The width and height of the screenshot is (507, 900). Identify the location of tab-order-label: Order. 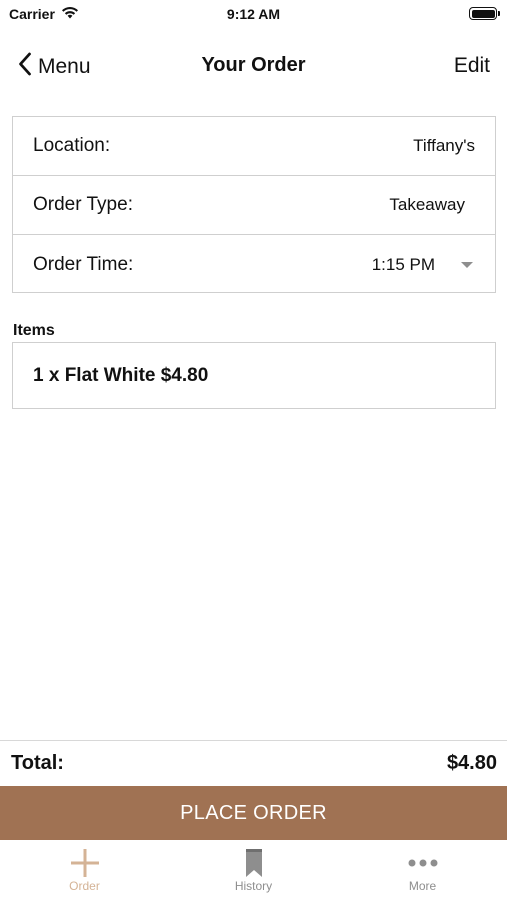
(84, 886).